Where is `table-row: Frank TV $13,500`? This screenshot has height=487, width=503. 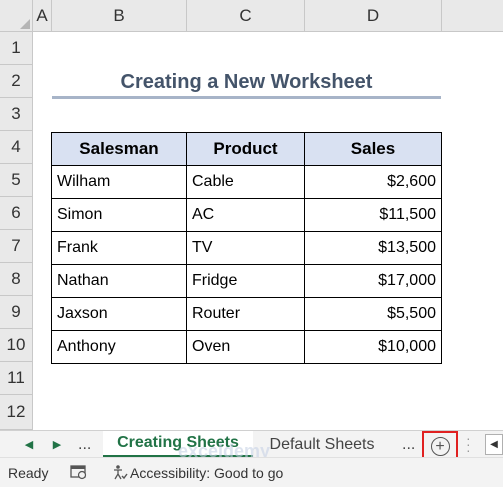 table-row: Frank TV $13,500 is located at coordinates (246, 248).